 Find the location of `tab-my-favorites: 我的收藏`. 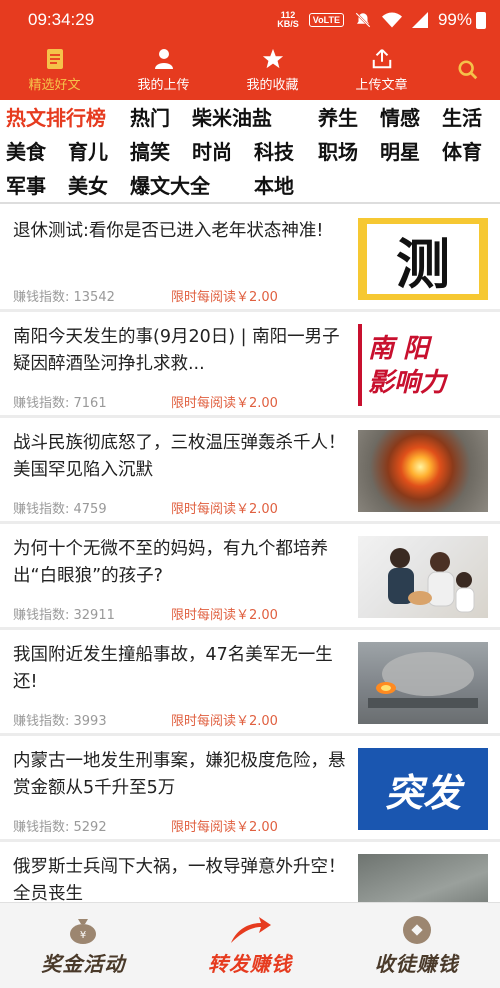

tab-my-favorites: 我的收藏 is located at coordinates (272, 70).